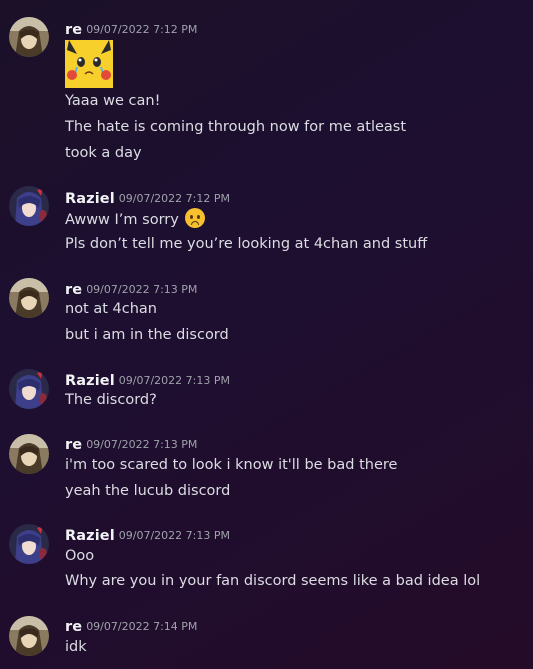 This screenshot has width=533, height=669. I want to click on message-text: Awww I’m sorry, so click(122, 220).